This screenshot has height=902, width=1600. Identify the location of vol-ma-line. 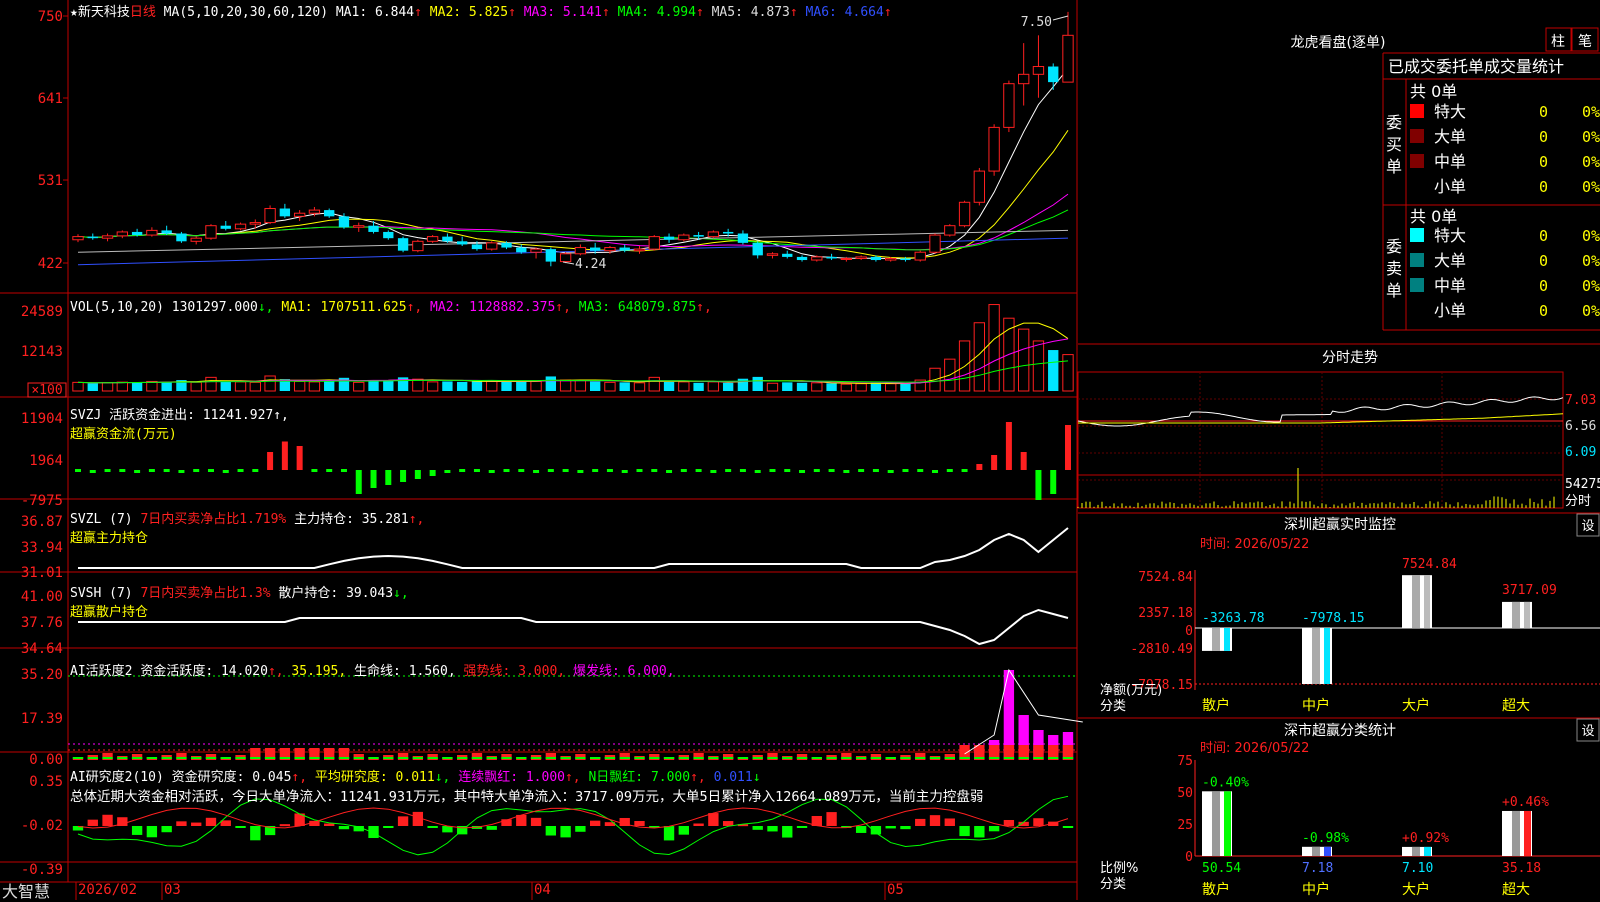
(573, 361).